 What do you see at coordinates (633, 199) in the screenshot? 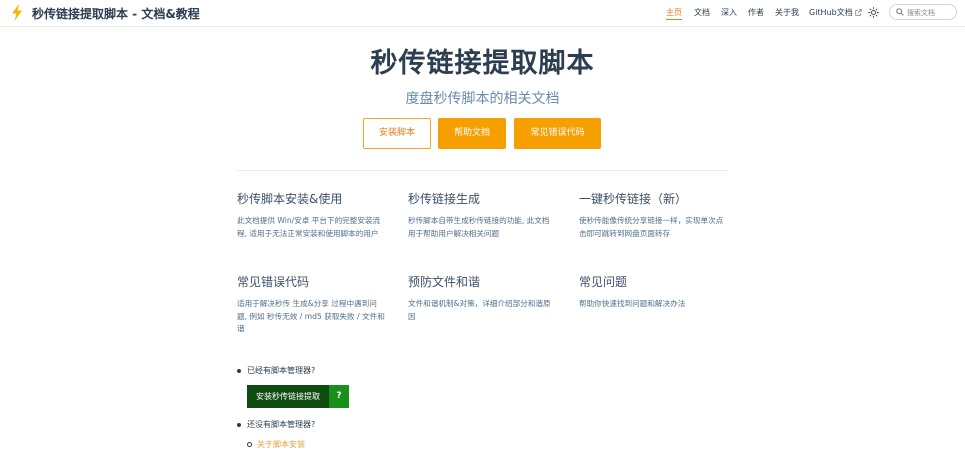
I see `feature-title: 一键秒传链接（新）` at bounding box center [633, 199].